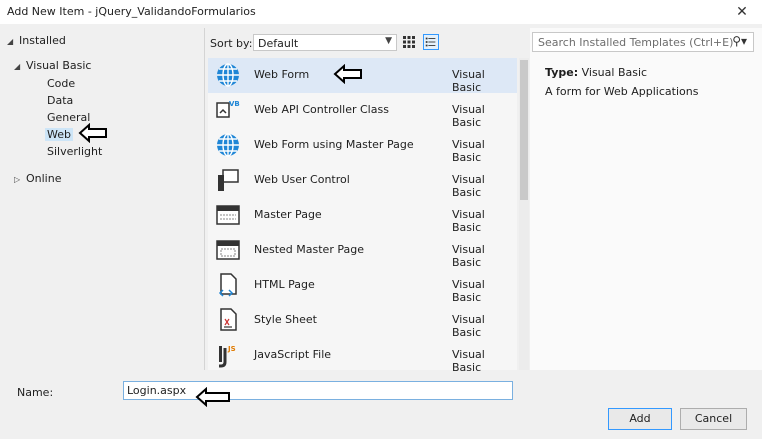 The image size is (762, 439). I want to click on template-row-web-form-master: Web Form using Master Page Visual Basic, so click(362, 146).